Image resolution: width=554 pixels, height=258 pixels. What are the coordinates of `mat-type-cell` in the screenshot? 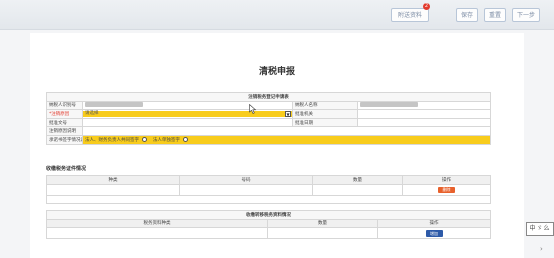 It's located at (157, 233).